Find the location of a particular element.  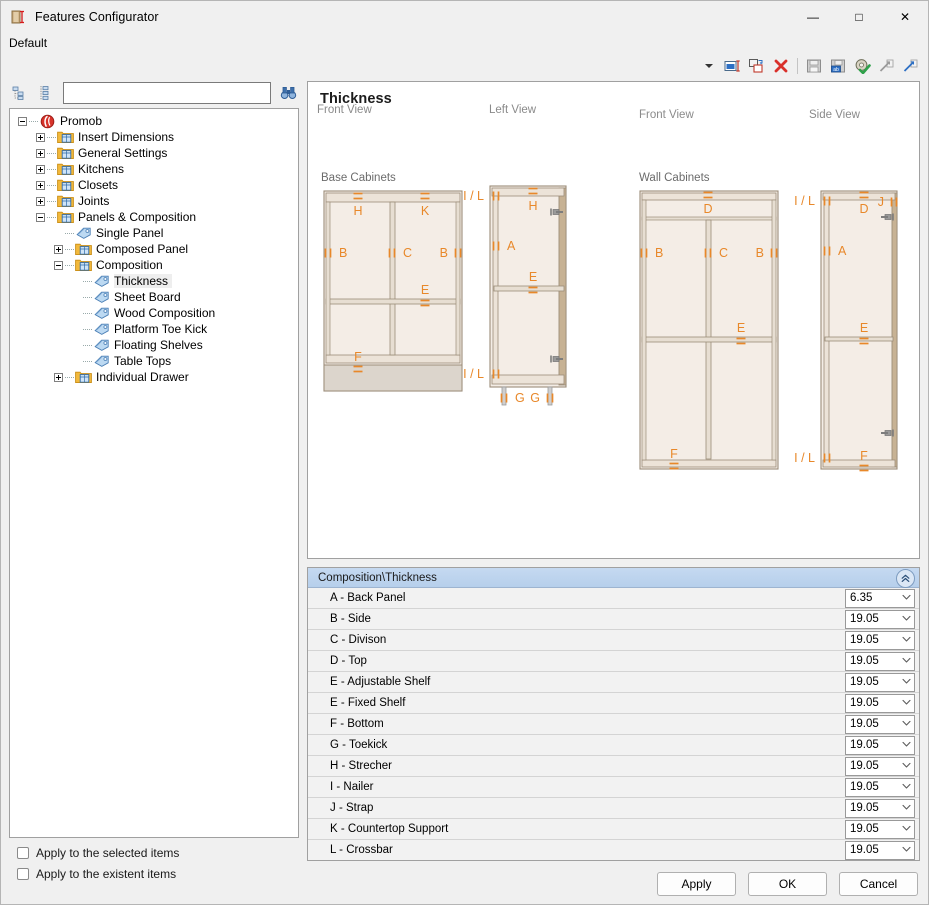

save-as-icon: ab is located at coordinates (838, 66).